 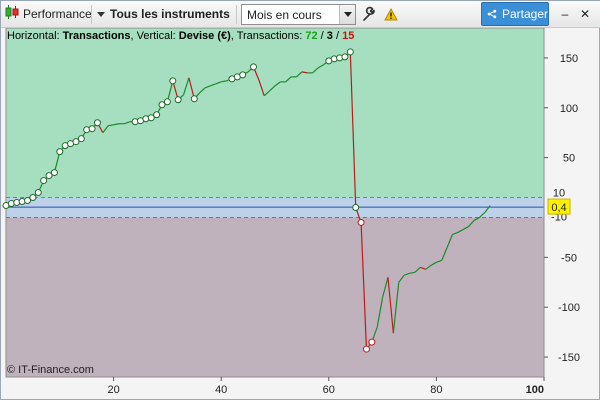 What do you see at coordinates (569, 59) in the screenshot?
I see `y-tick-label: 150` at bounding box center [569, 59].